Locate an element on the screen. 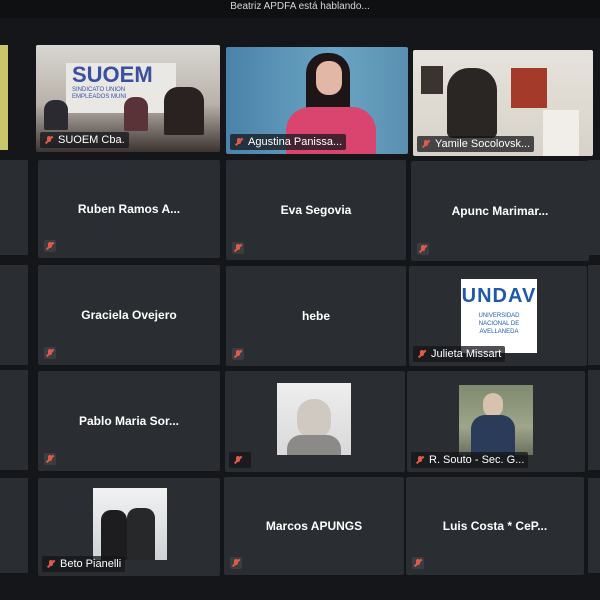  participant-name-label is located at coordinates (240, 460).